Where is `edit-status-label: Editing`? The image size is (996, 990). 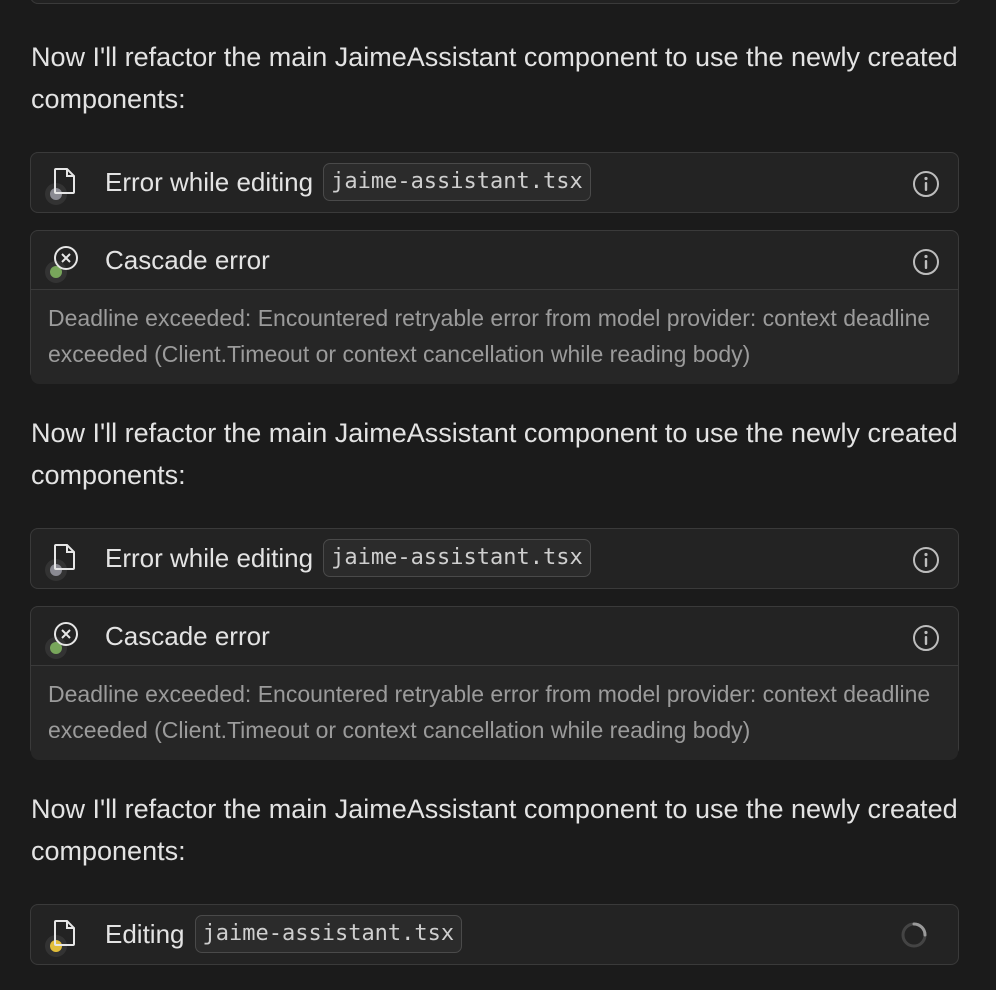
edit-status-label: Editing is located at coordinates (145, 933).